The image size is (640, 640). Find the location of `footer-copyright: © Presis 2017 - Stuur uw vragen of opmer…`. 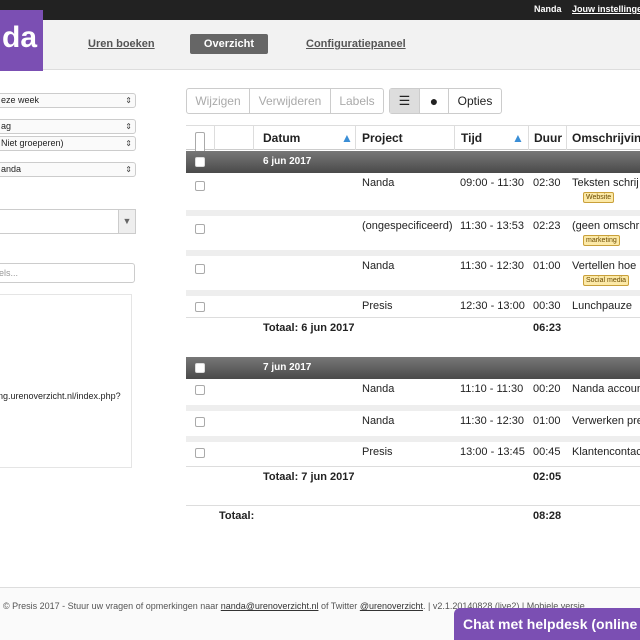

footer-copyright: © Presis 2017 - Stuur uw vragen of opmer… is located at coordinates (112, 606).